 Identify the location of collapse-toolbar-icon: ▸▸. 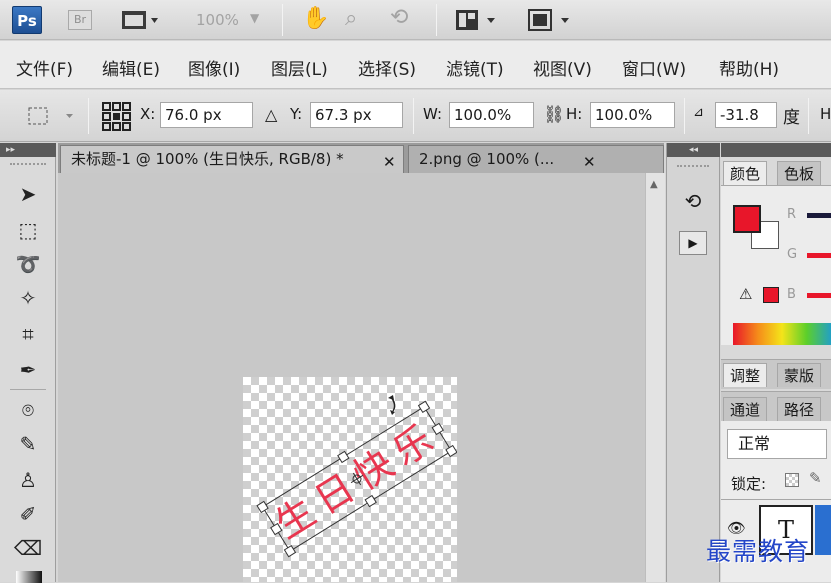
(28, 150).